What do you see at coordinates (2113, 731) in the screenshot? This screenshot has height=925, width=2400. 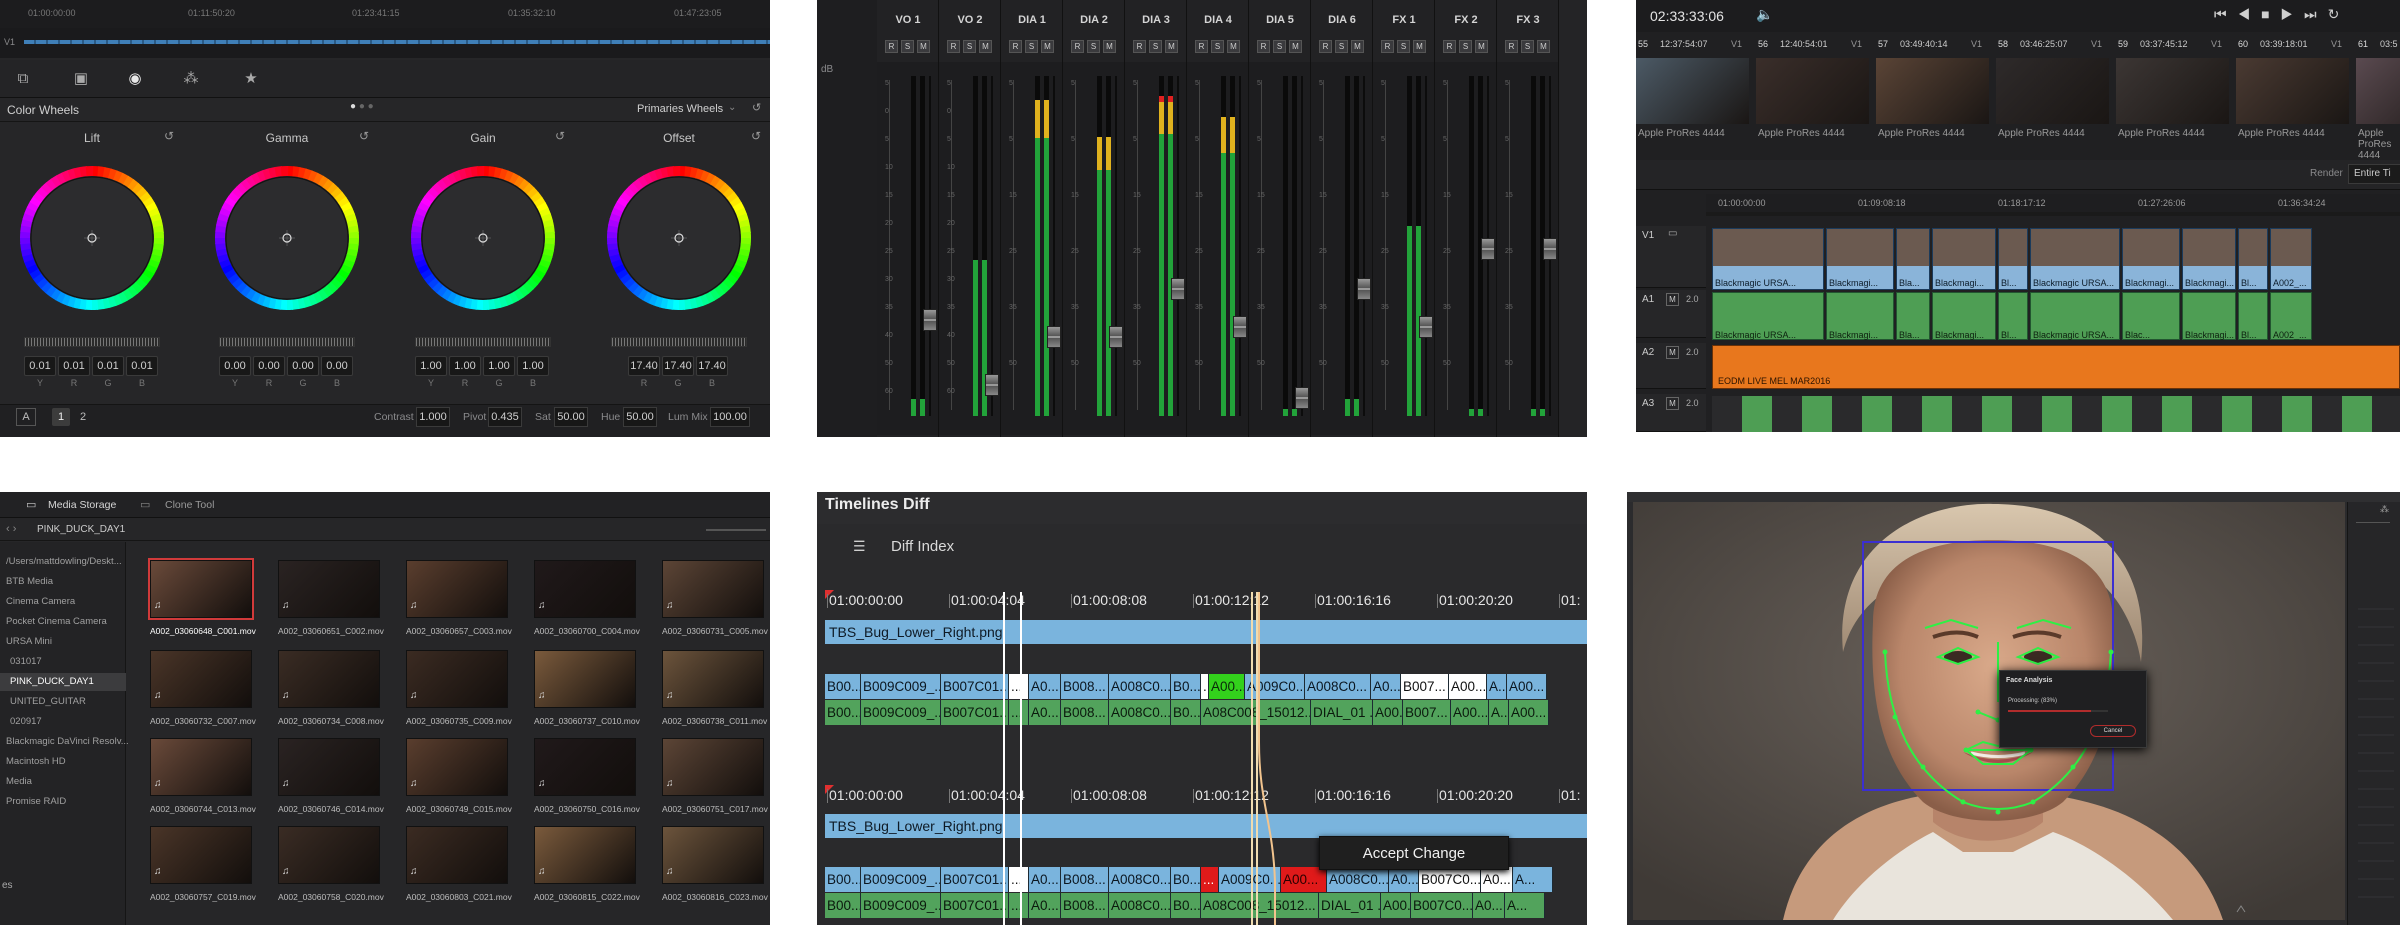 I see `cancel-button: Cancel` at bounding box center [2113, 731].